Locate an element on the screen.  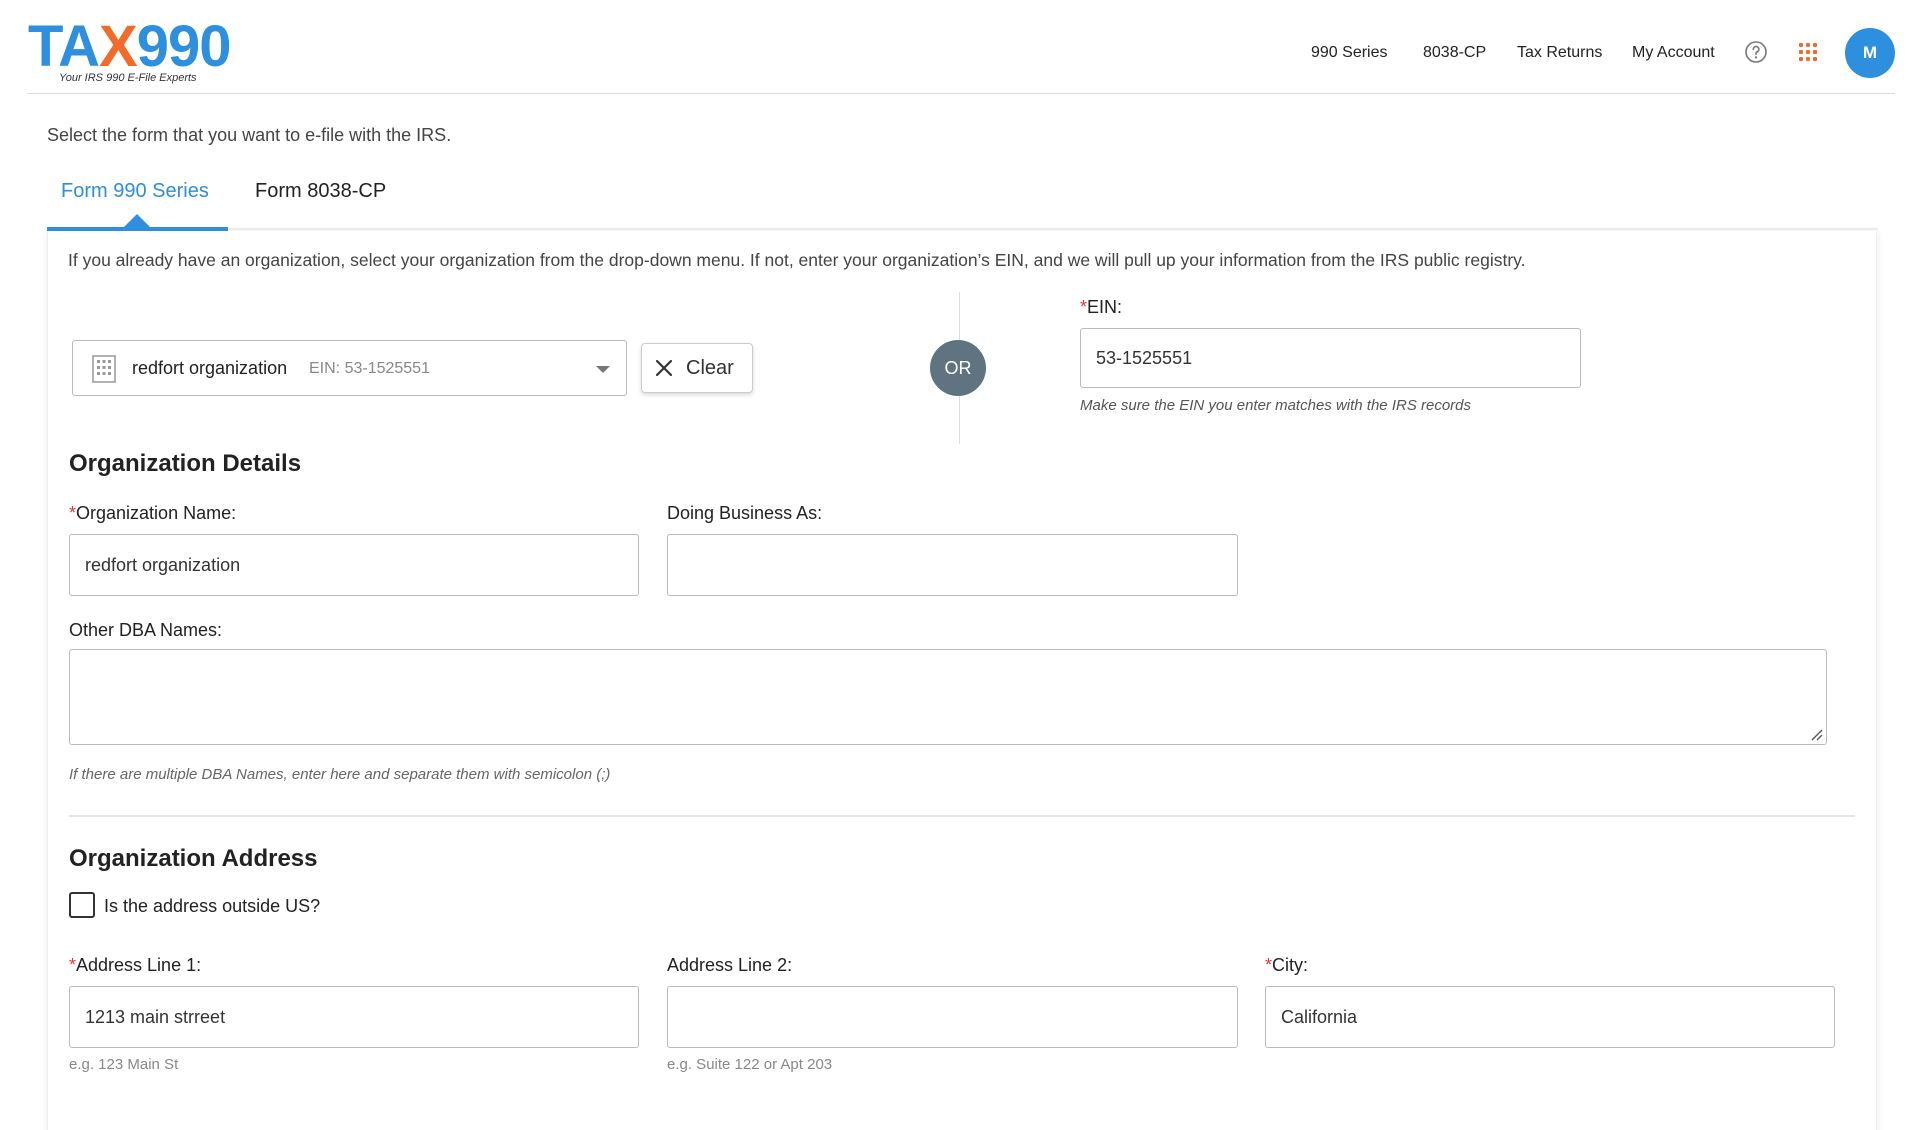
nav-my-account: My Account is located at coordinates (1673, 53).